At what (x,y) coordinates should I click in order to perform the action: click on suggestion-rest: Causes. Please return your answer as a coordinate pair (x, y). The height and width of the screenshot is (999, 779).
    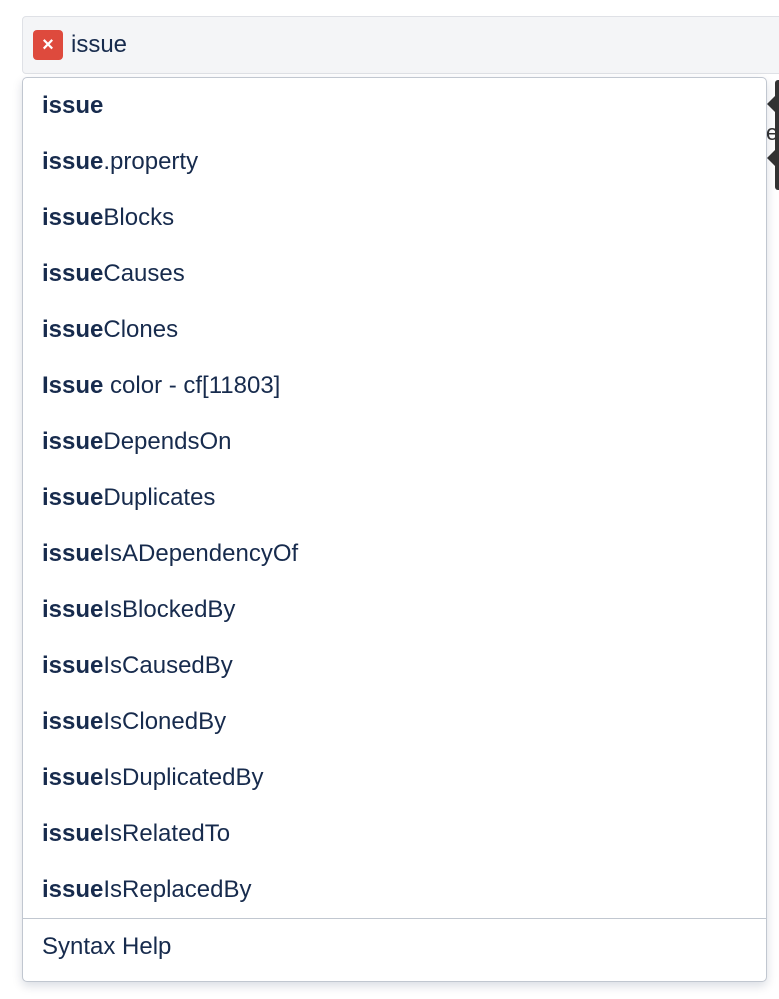
    Looking at the image, I should click on (144, 273).